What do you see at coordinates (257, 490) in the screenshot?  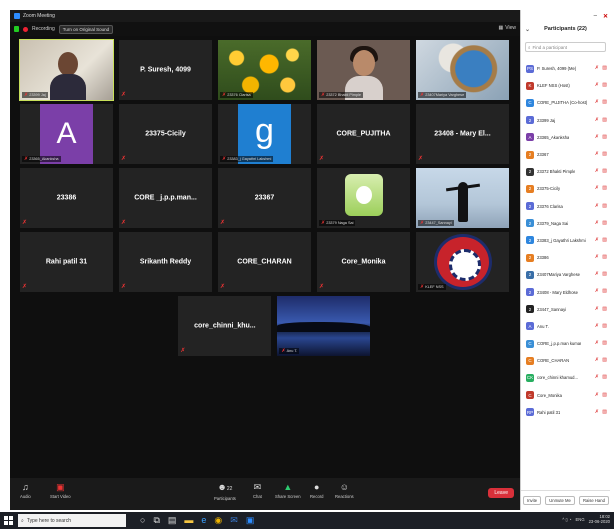 I see `chat-button: ✉ Chat` at bounding box center [257, 490].